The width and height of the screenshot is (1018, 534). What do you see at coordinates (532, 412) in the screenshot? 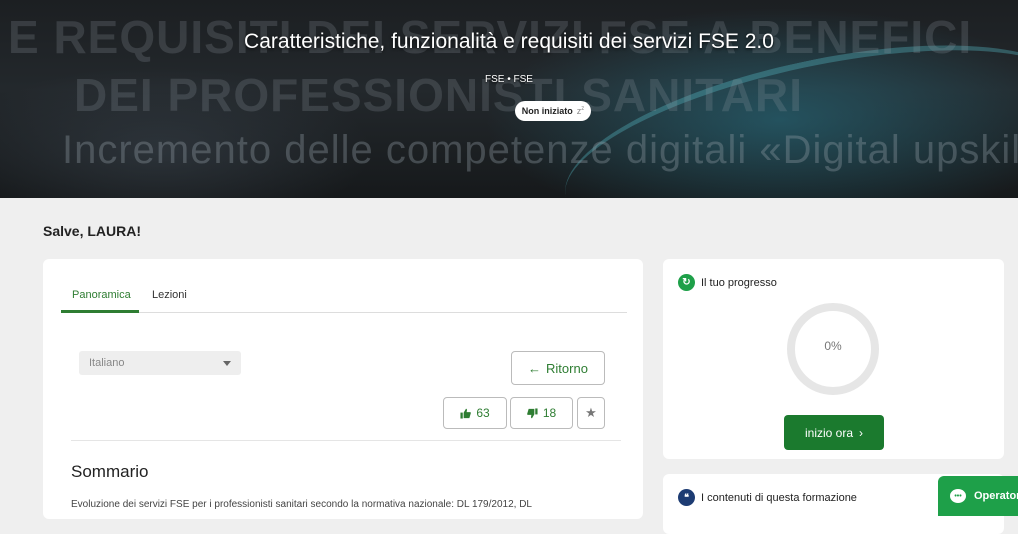
I see `thumbs-down-icon` at bounding box center [532, 412].